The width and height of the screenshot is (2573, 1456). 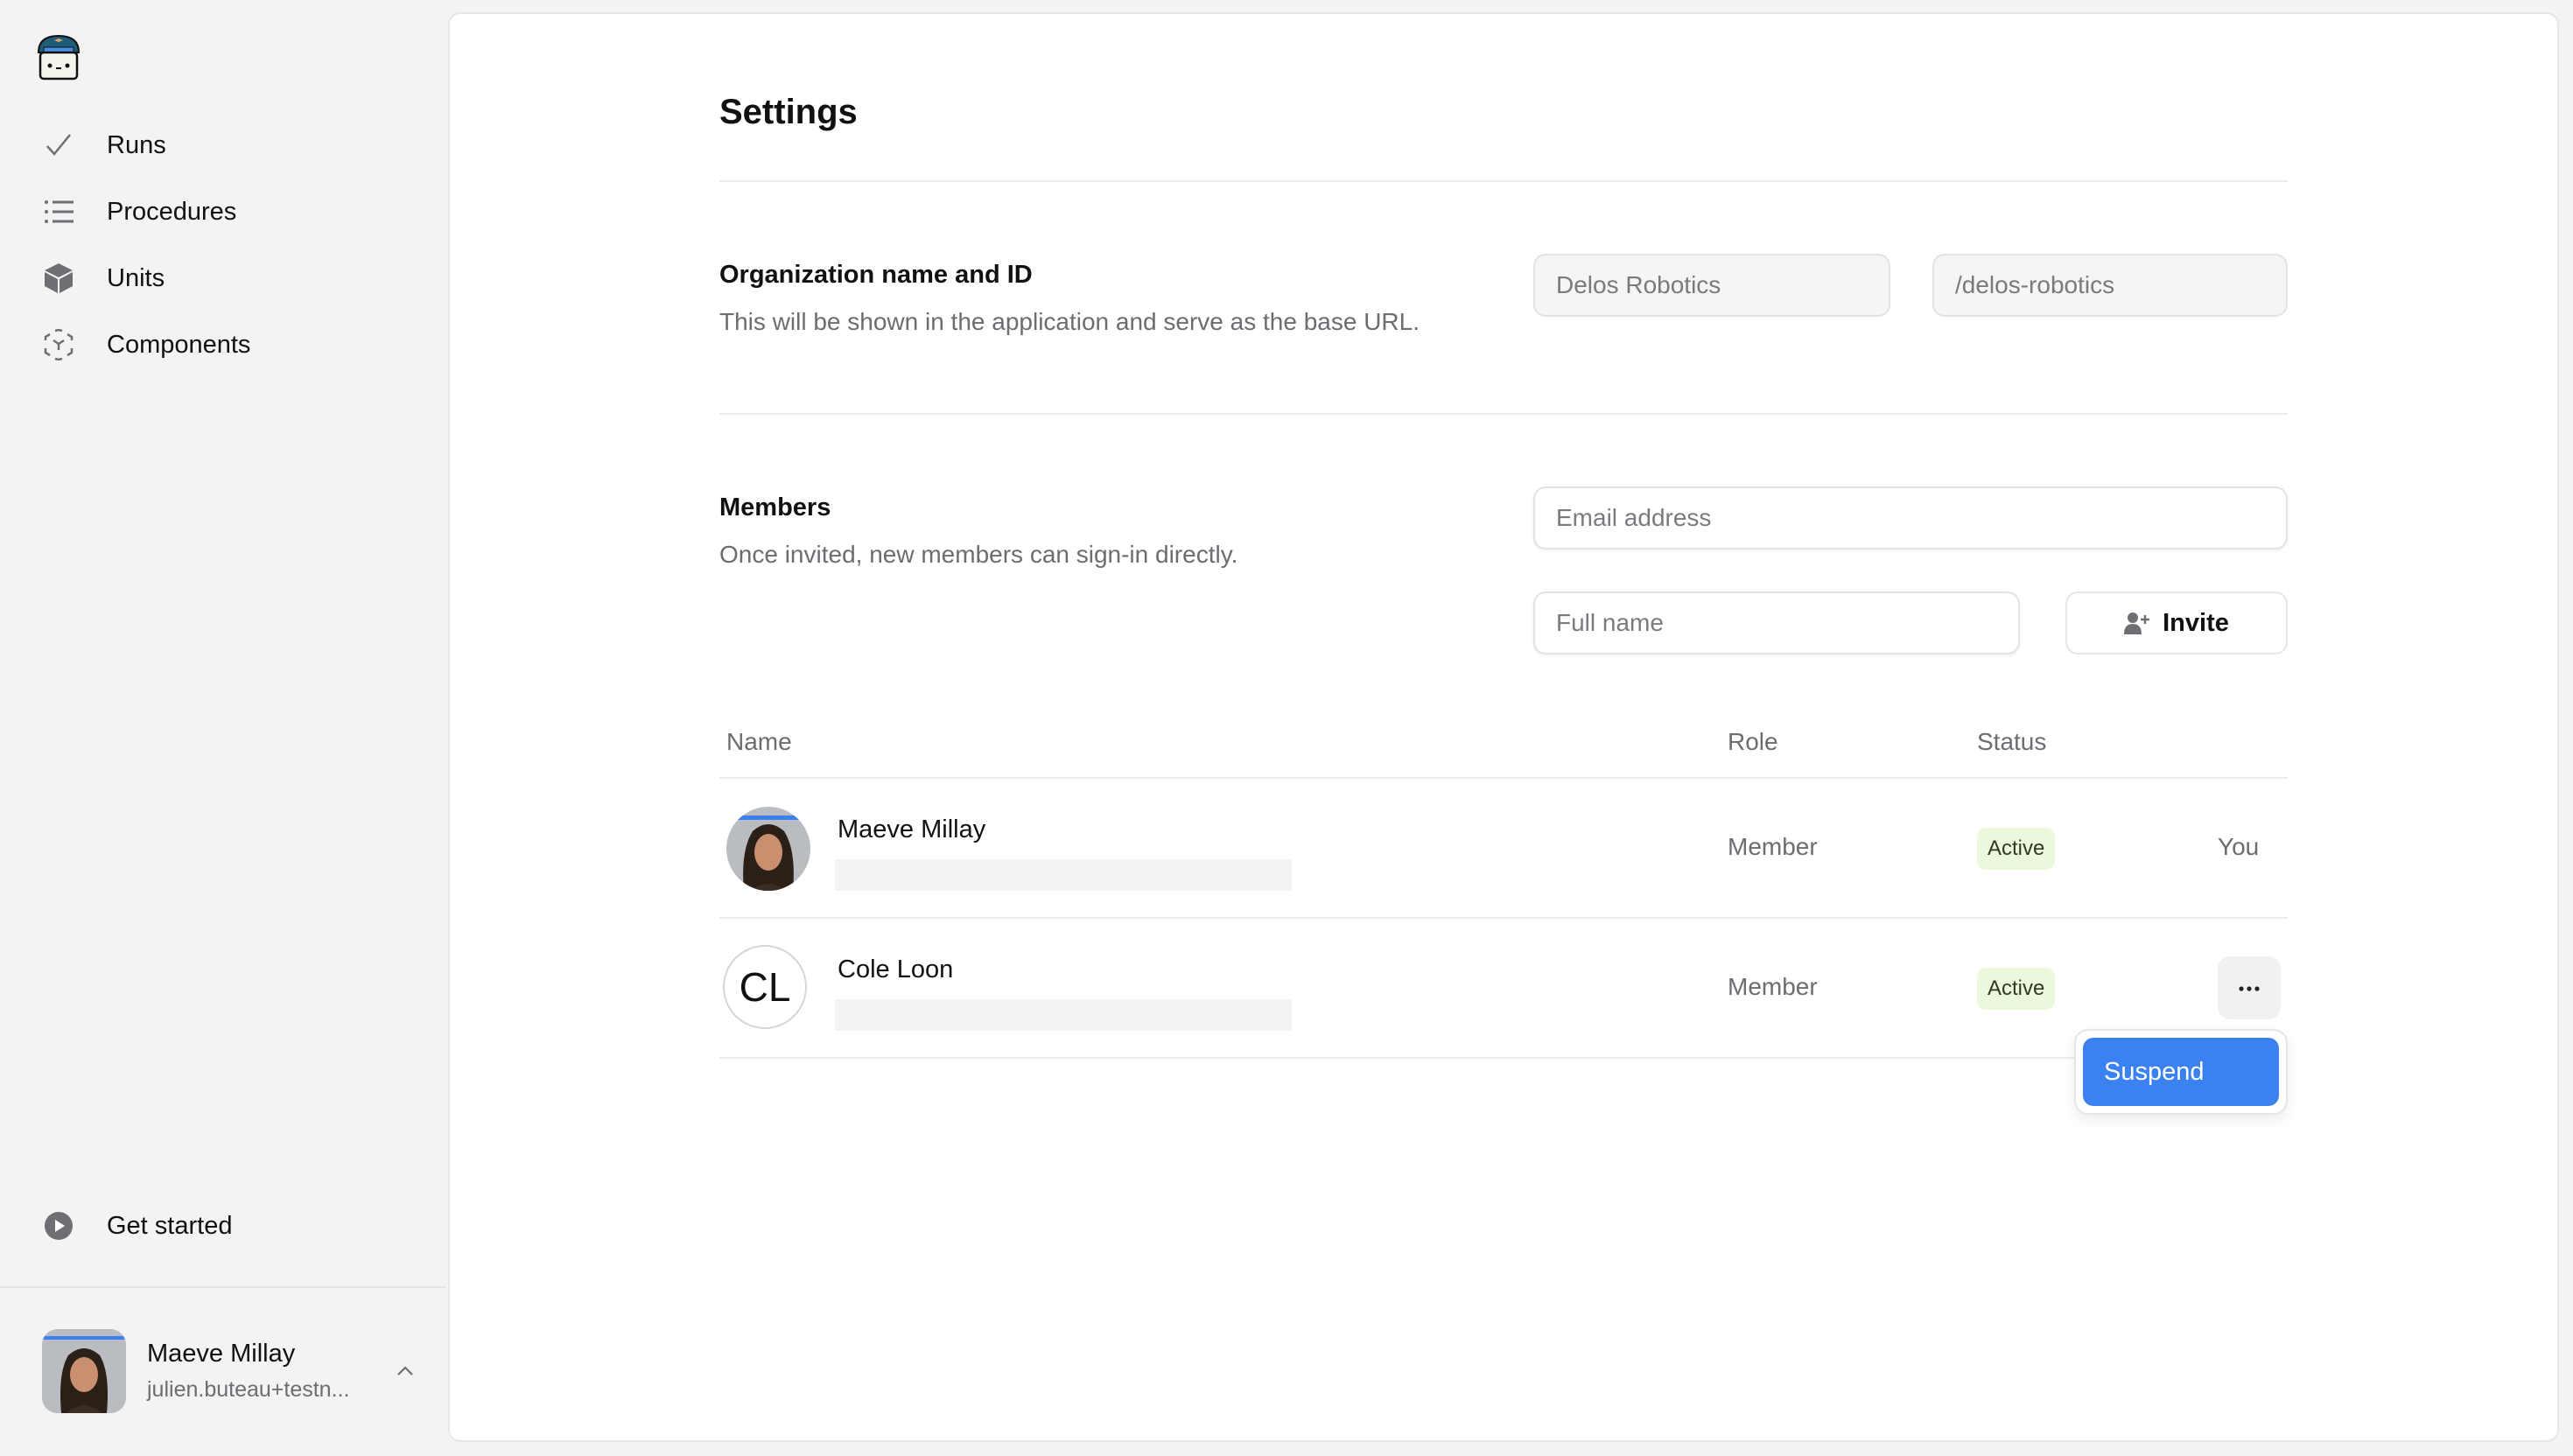 What do you see at coordinates (221, 1354) in the screenshot?
I see `user-name: Maeve Millay` at bounding box center [221, 1354].